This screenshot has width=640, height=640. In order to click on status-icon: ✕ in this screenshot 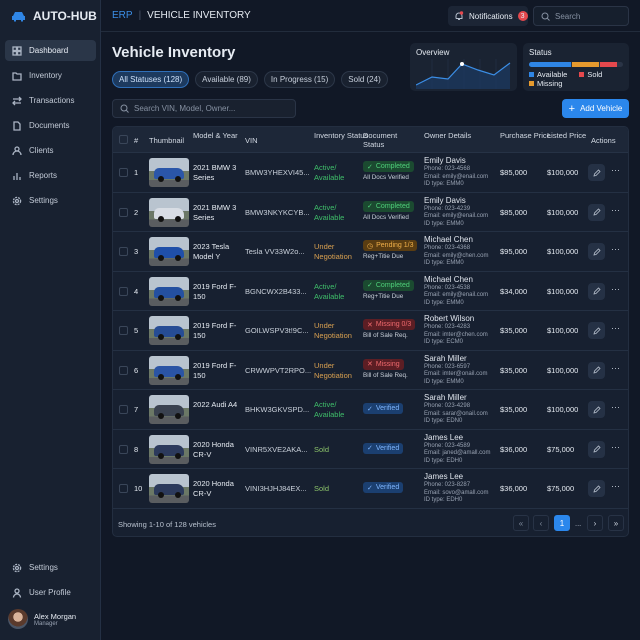, I will do `click(370, 325)`.